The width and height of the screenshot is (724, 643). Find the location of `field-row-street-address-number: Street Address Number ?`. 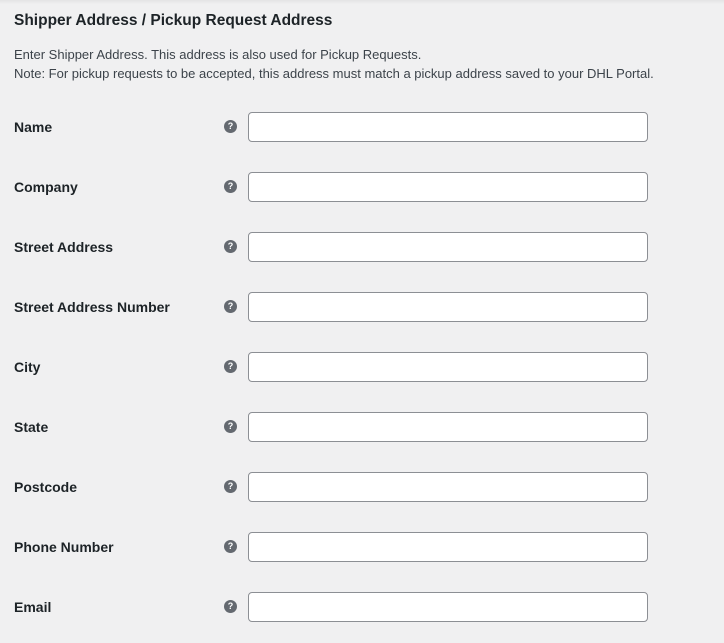

field-row-street-address-number: Street Address Number ? is located at coordinates (362, 307).